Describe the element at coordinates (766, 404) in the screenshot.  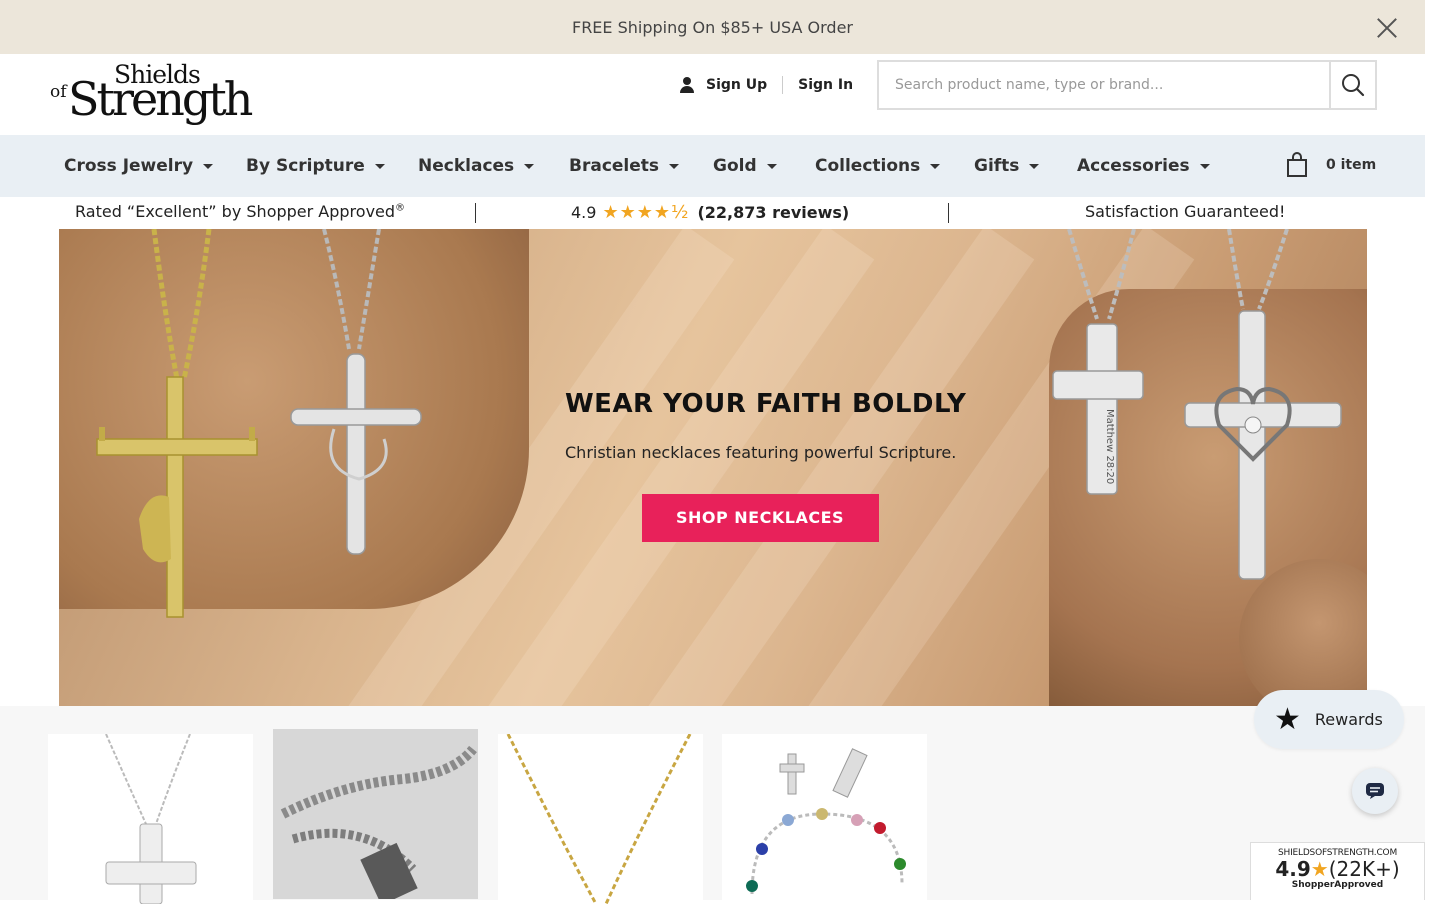
I see `hero-title: WEAR YOUR FAITH BOLDLY` at that location.